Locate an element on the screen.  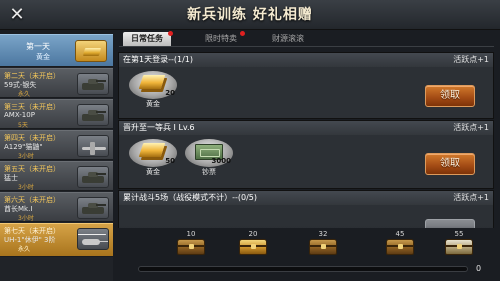
chest-reward: 10 is located at coordinates (191, 243).